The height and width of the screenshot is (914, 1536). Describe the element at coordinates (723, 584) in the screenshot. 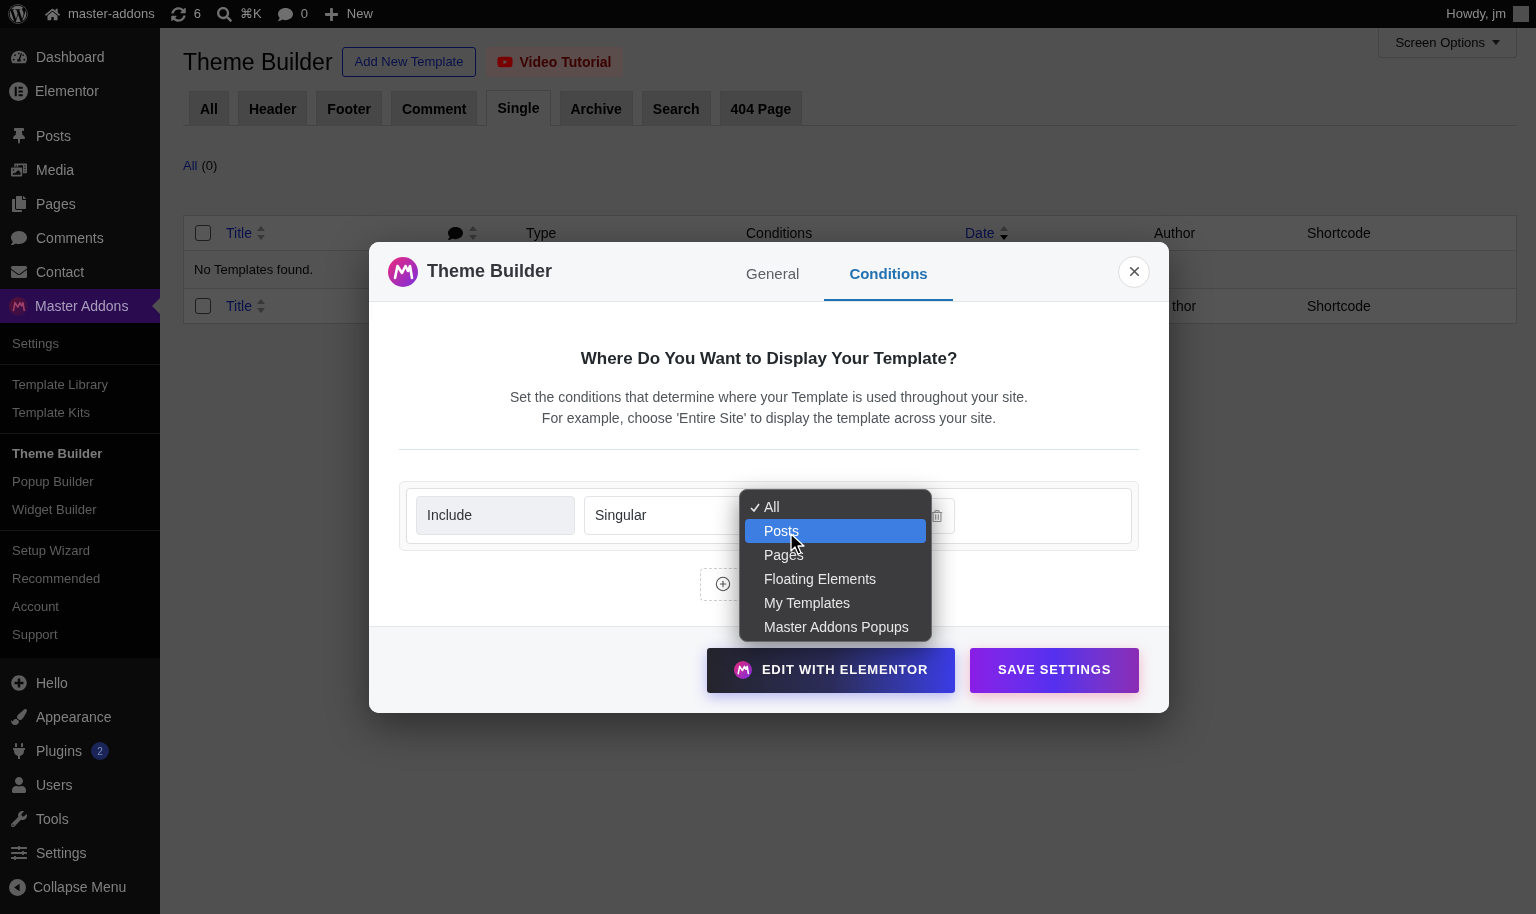

I see `plus-circle-icon` at that location.